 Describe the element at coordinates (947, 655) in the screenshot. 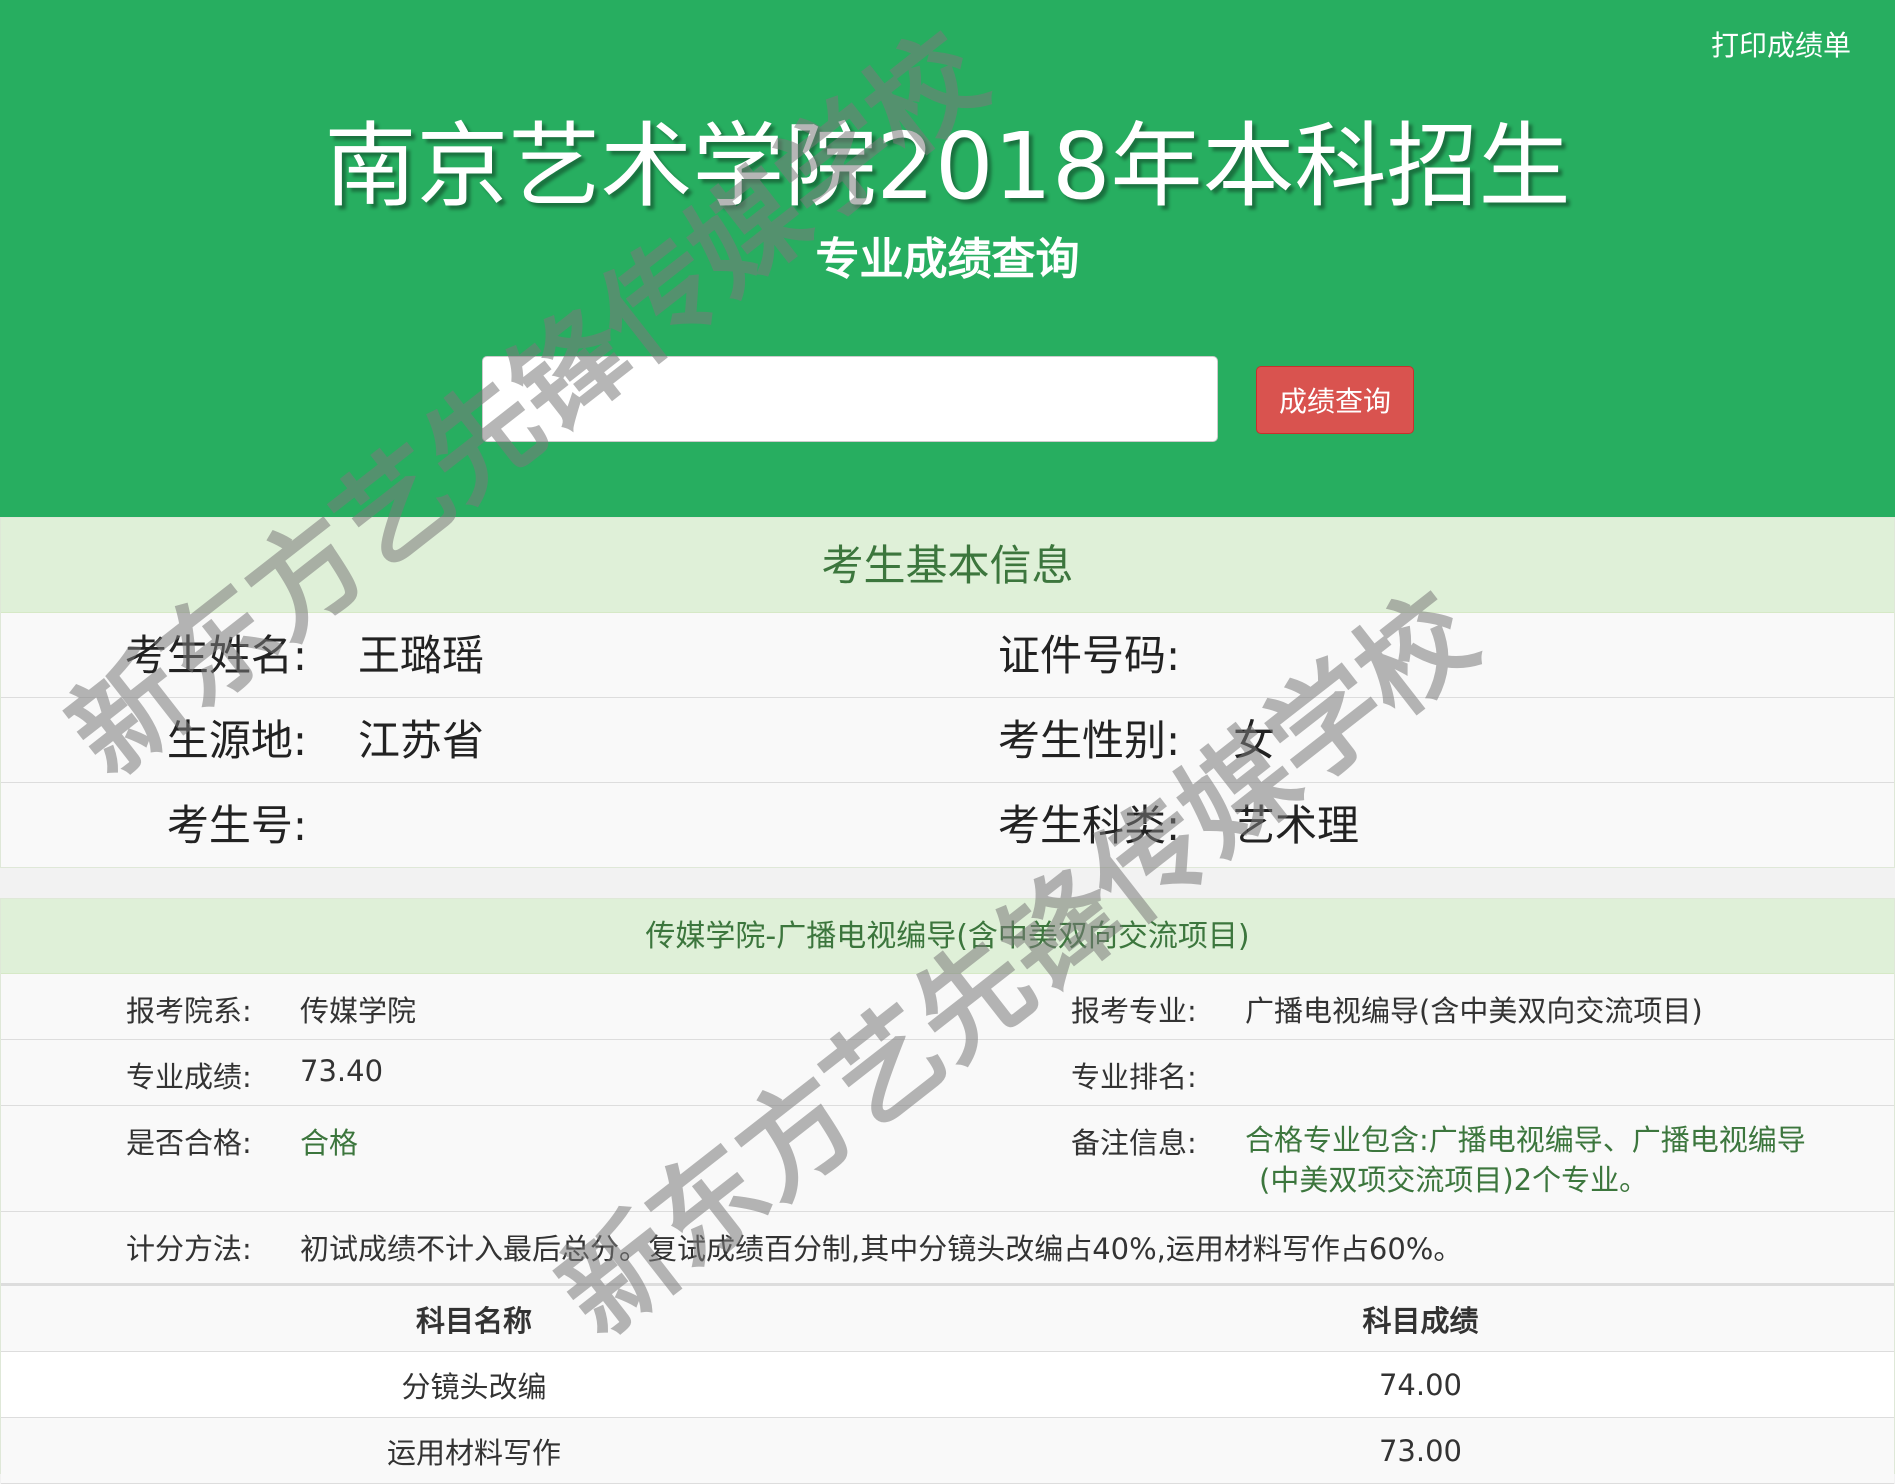

I see `info-row-name: 考生姓名: 王璐瑶 证件号码:` at that location.